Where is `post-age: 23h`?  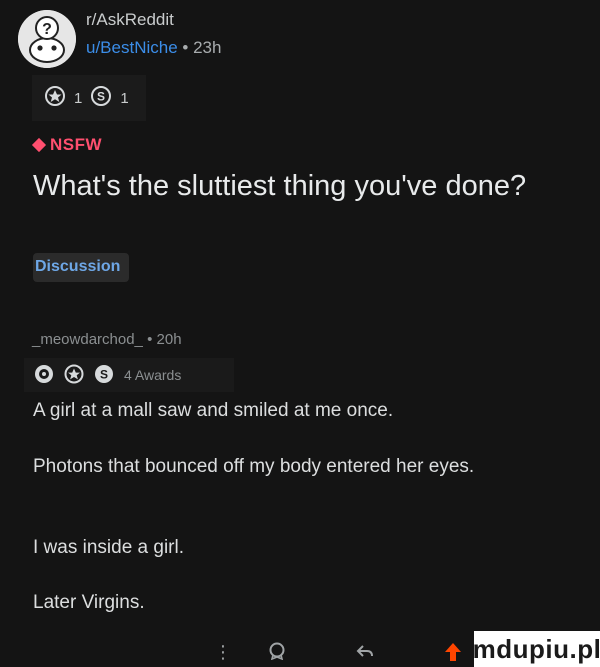
post-age: 23h is located at coordinates (207, 47).